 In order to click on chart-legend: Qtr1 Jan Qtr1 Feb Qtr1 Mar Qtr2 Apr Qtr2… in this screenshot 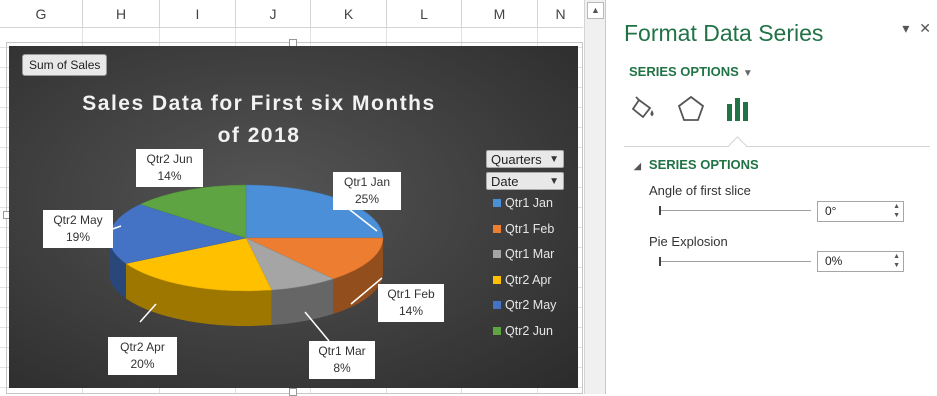, I will do `click(524, 271)`.